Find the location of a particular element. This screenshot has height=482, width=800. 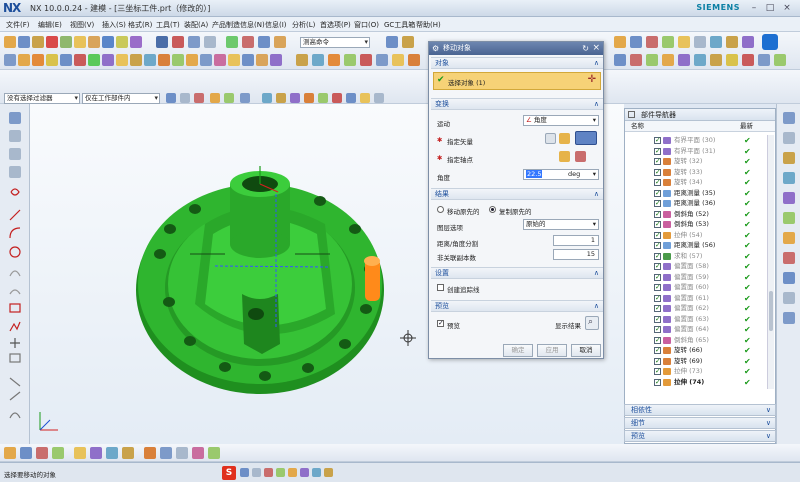

wave-icon is located at coordinates (398, 60).